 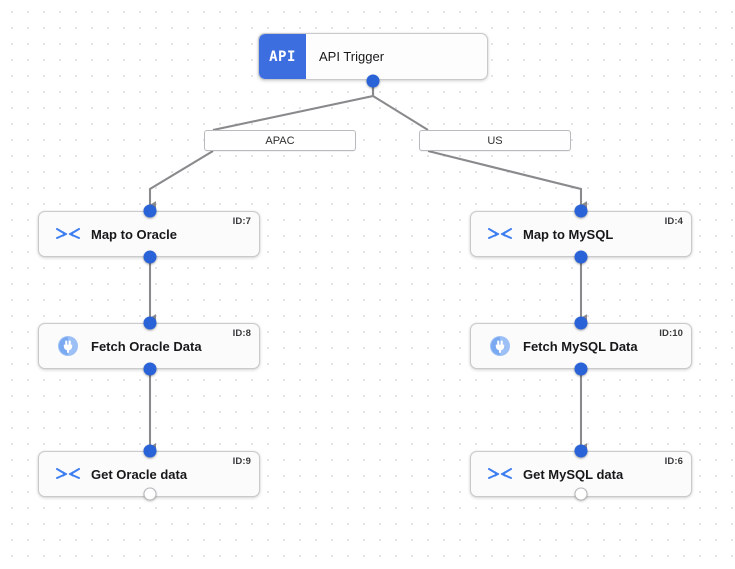 What do you see at coordinates (150, 323) in the screenshot?
I see `port-input-fetch-oracle-data` at bounding box center [150, 323].